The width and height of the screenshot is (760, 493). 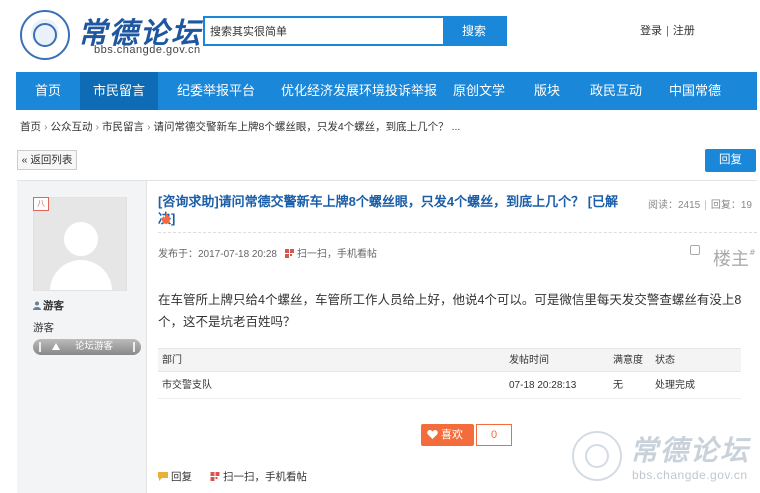 I want to click on like-label: 喜欢, so click(x=452, y=435).